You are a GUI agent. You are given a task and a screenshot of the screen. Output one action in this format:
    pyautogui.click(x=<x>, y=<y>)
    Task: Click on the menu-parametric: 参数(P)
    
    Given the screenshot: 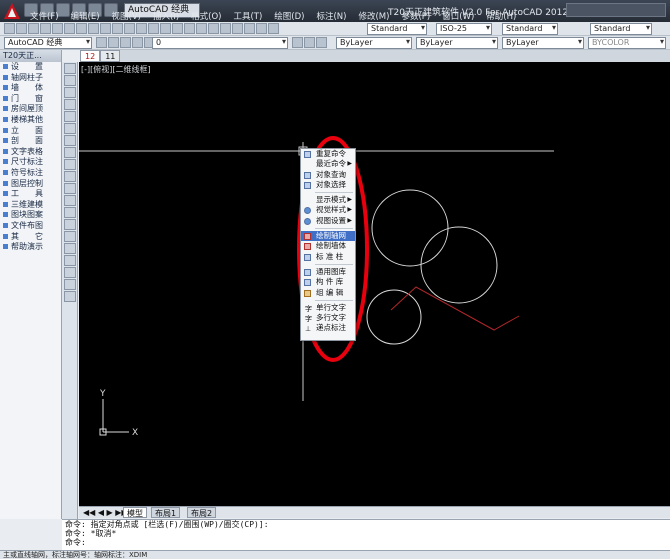 What is the action you would take?
    pyautogui.click(x=415, y=17)
    